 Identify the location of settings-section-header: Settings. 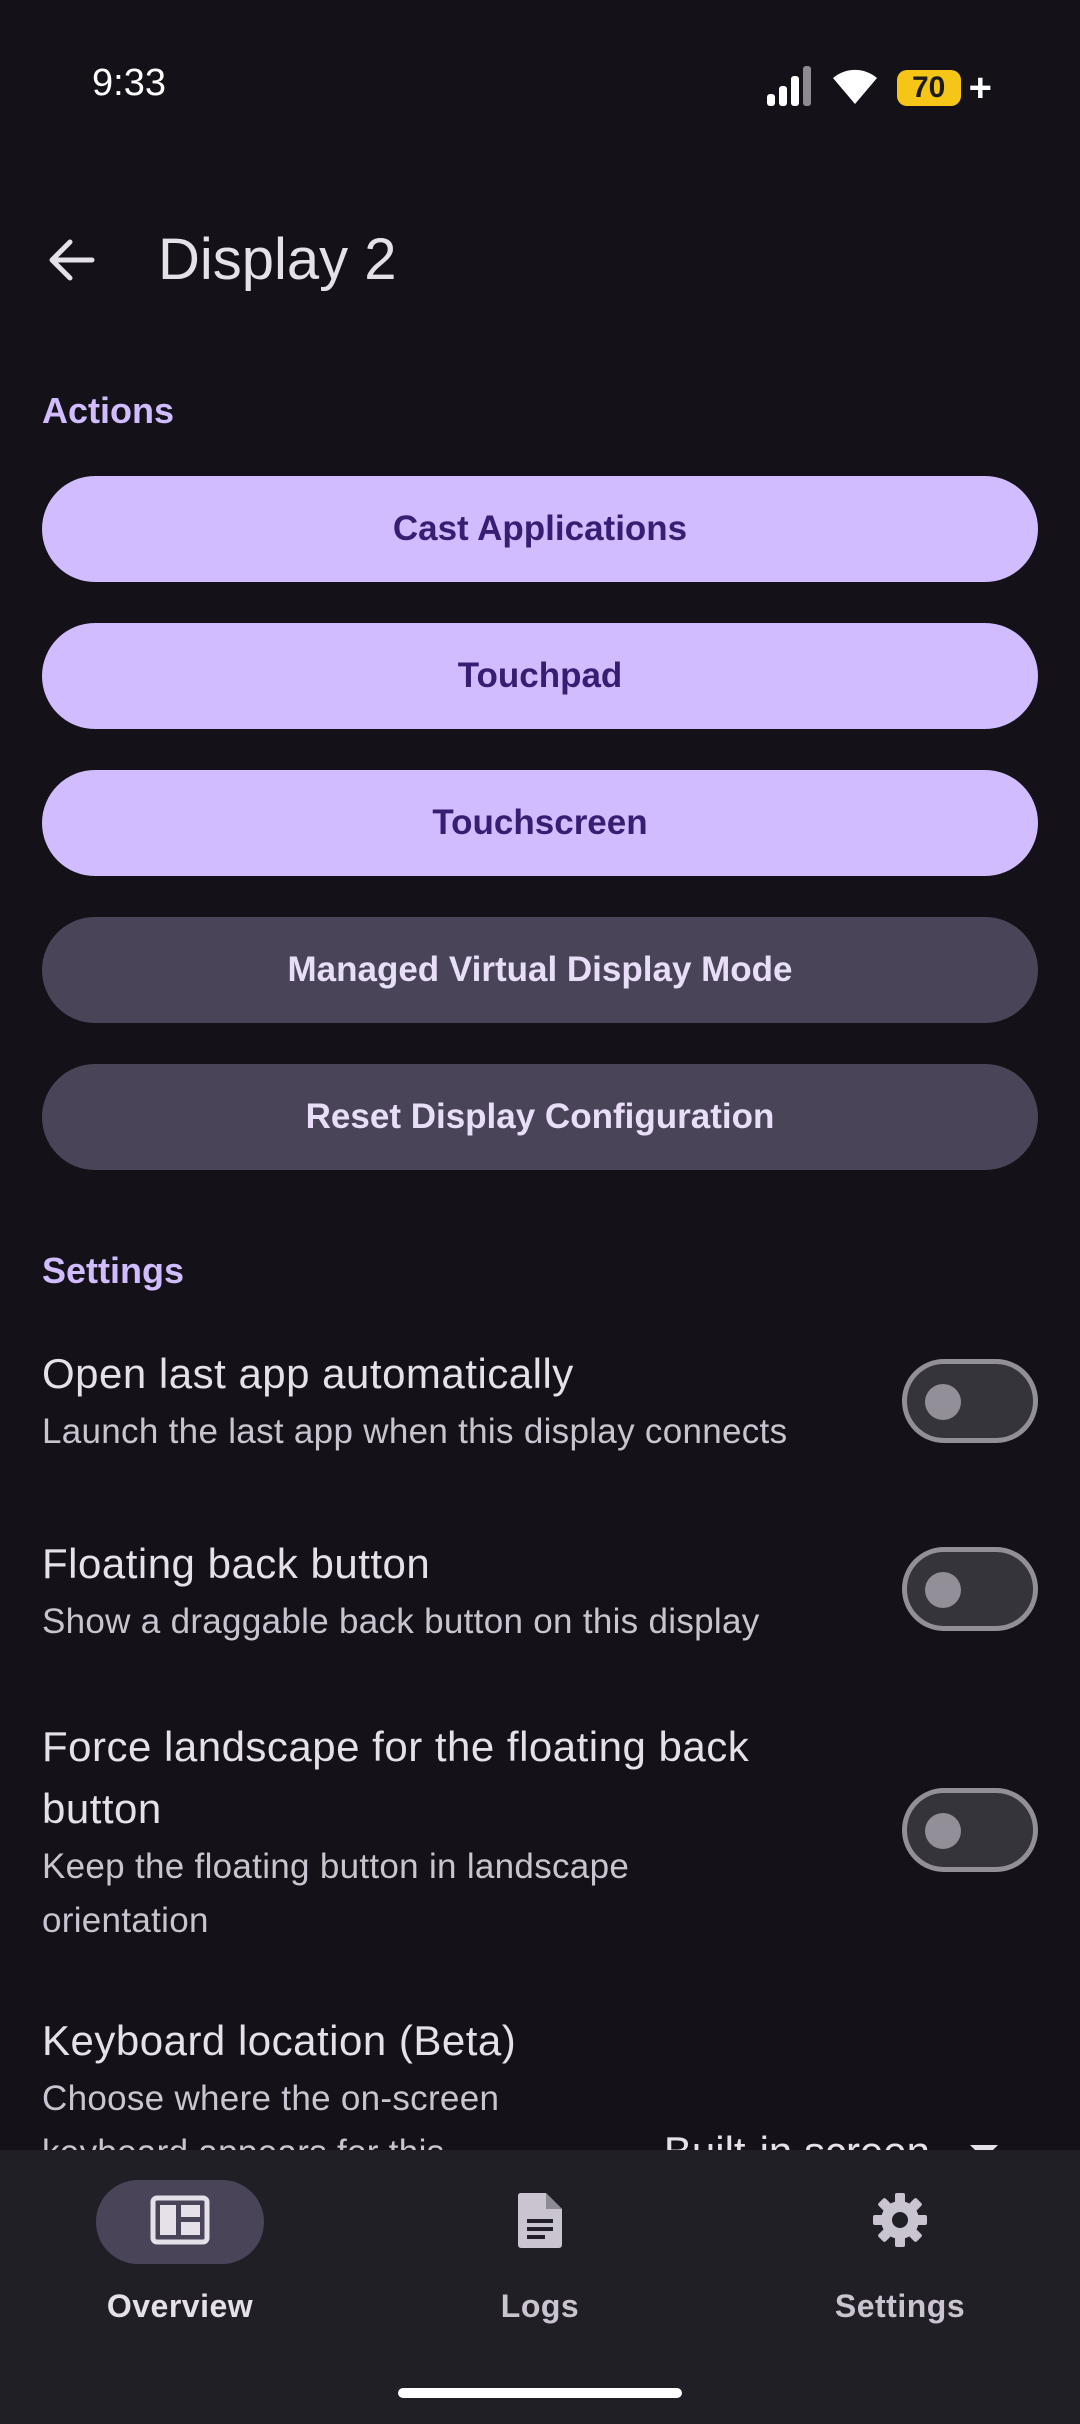
(113, 1270).